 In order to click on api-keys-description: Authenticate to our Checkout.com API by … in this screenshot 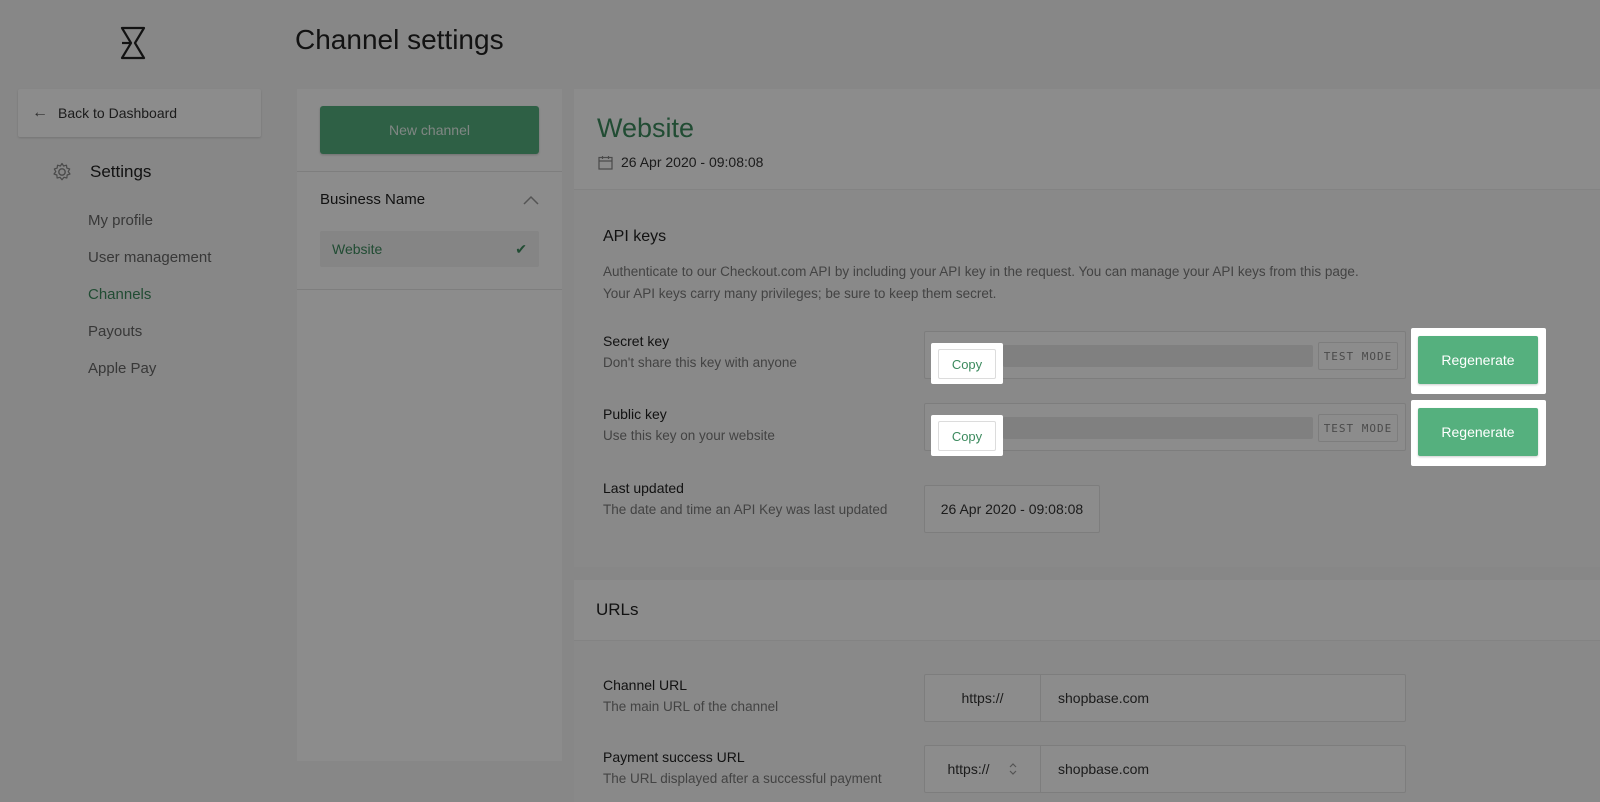, I will do `click(1003, 283)`.